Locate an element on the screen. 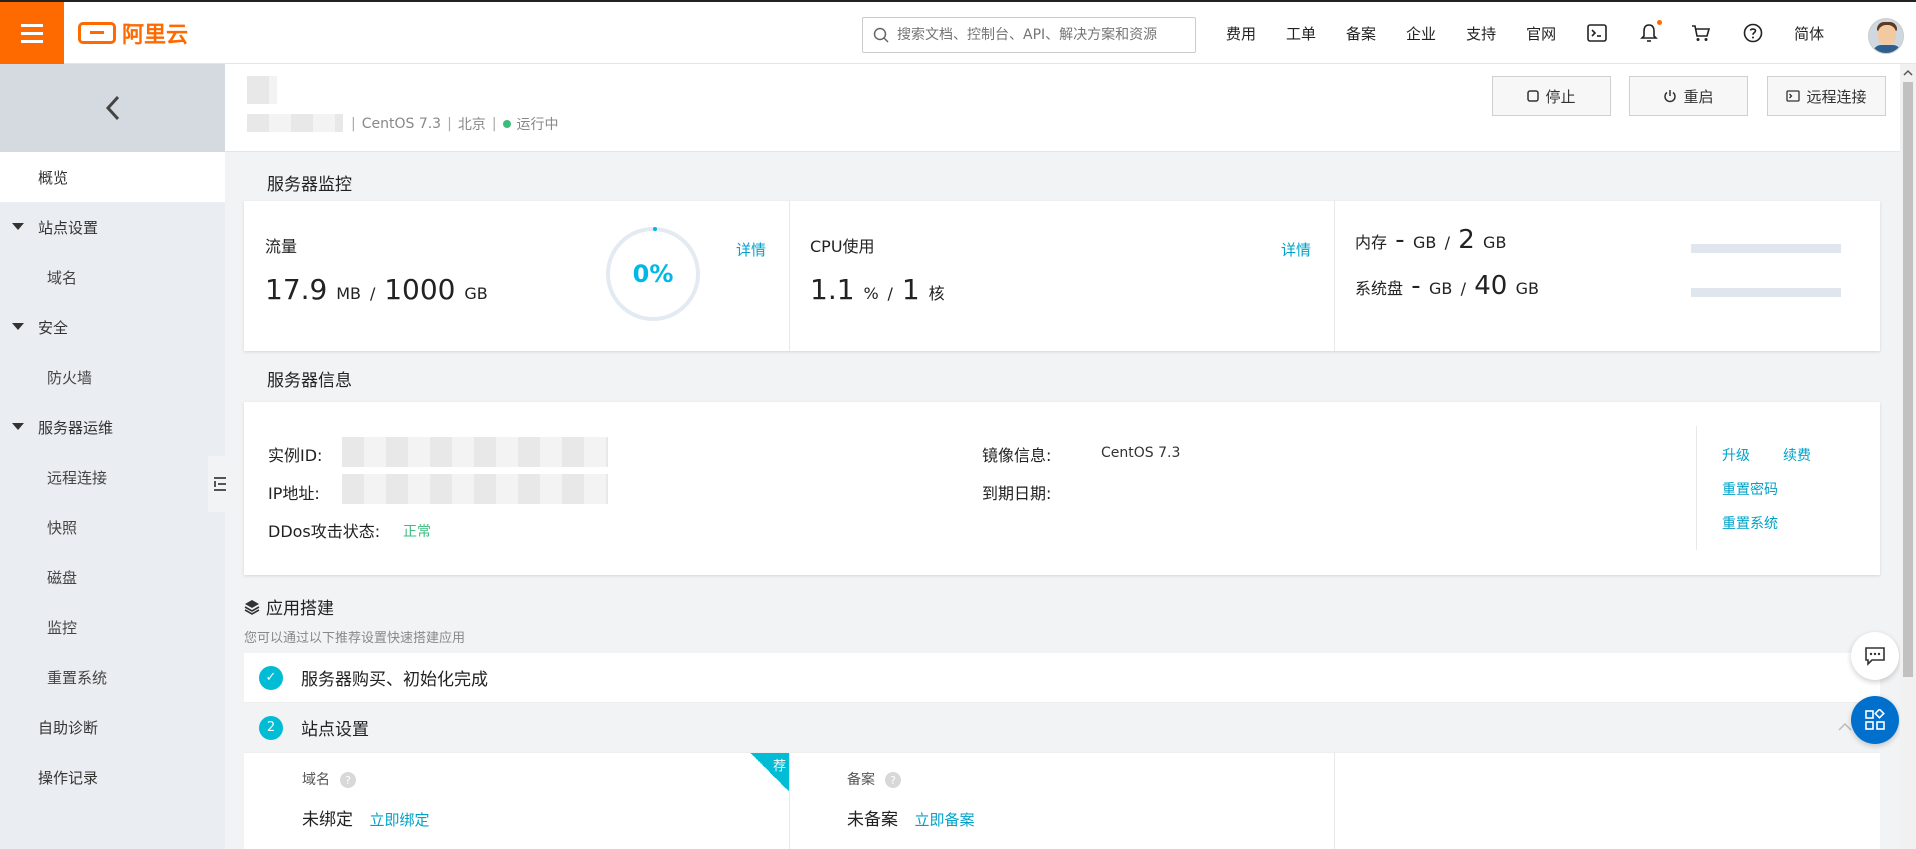 The image size is (1916, 849). apps-button is located at coordinates (1875, 720).